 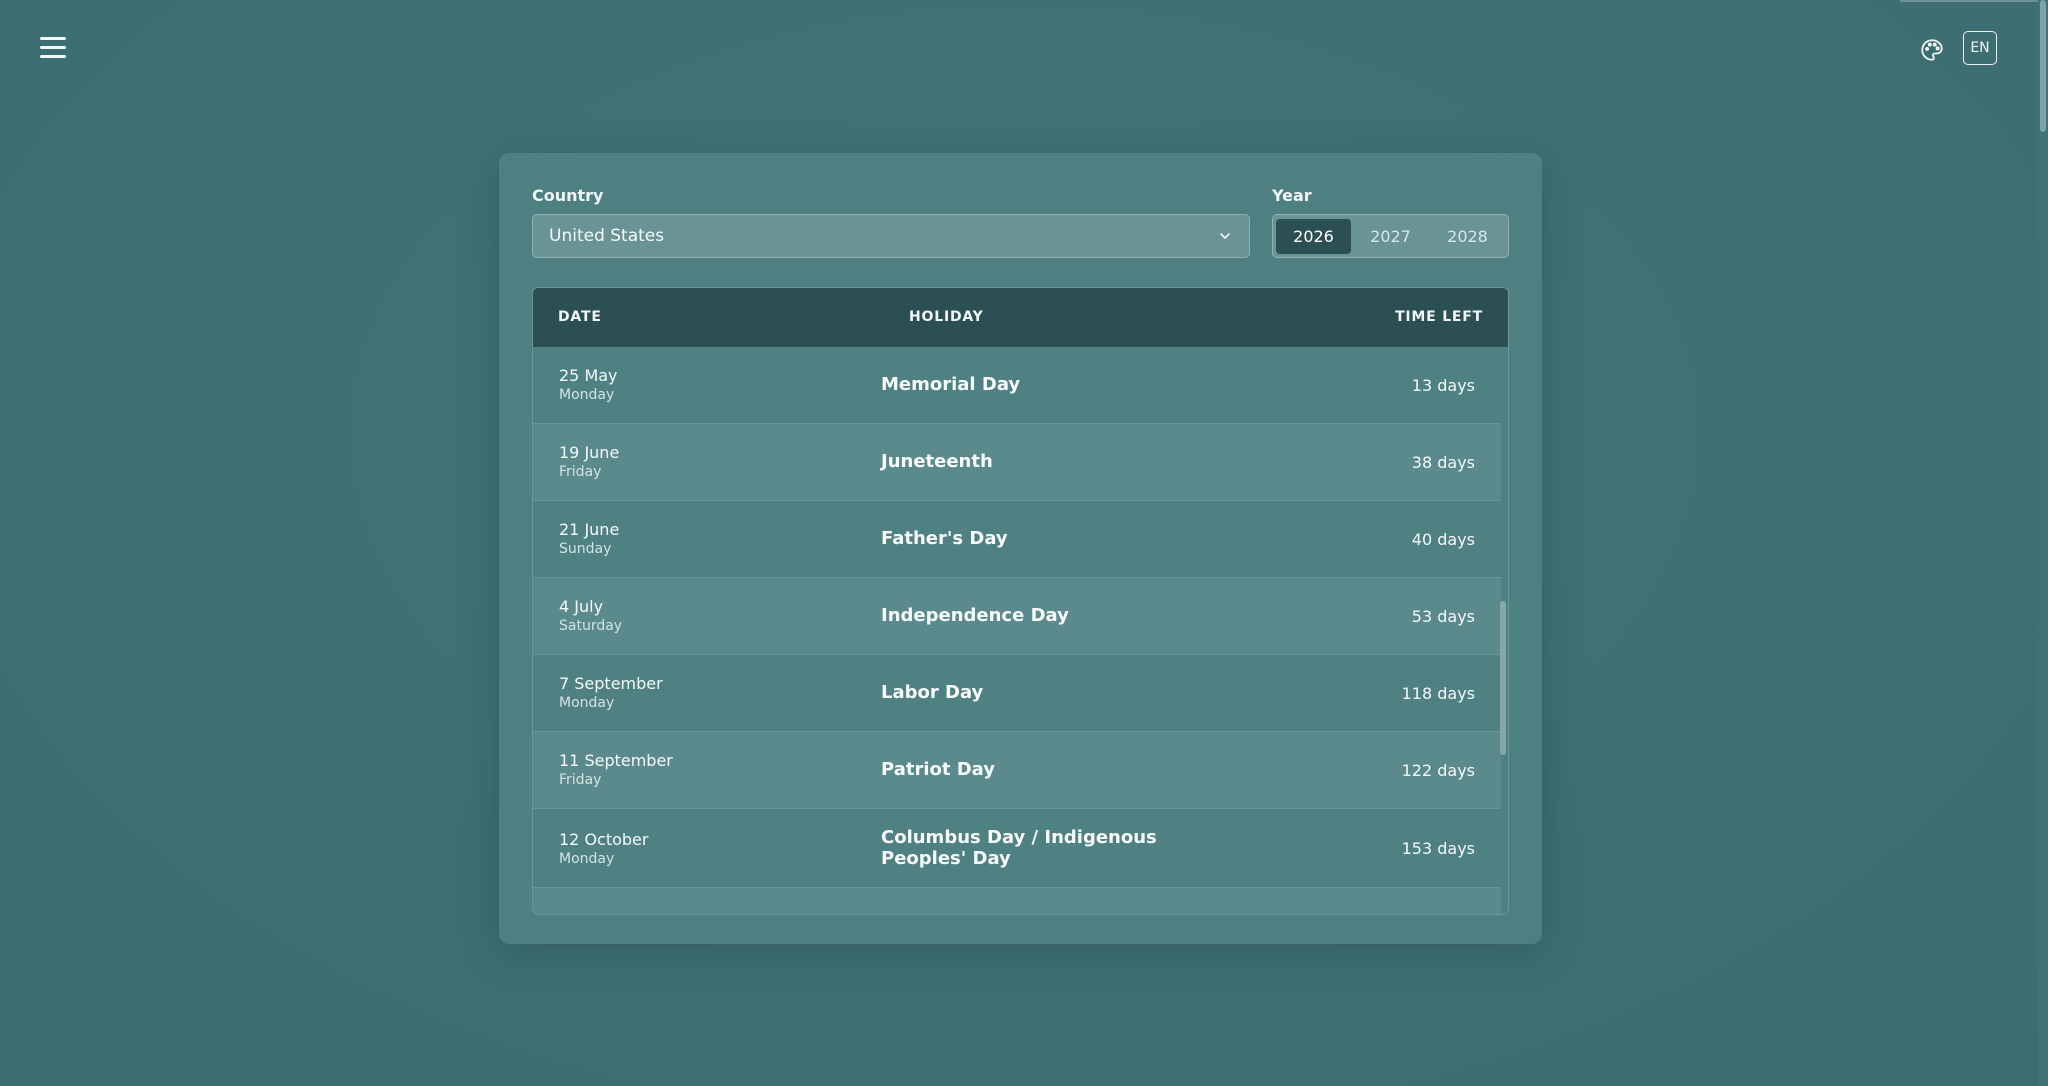 What do you see at coordinates (1438, 693) in the screenshot?
I see `time-left: 118 days` at bounding box center [1438, 693].